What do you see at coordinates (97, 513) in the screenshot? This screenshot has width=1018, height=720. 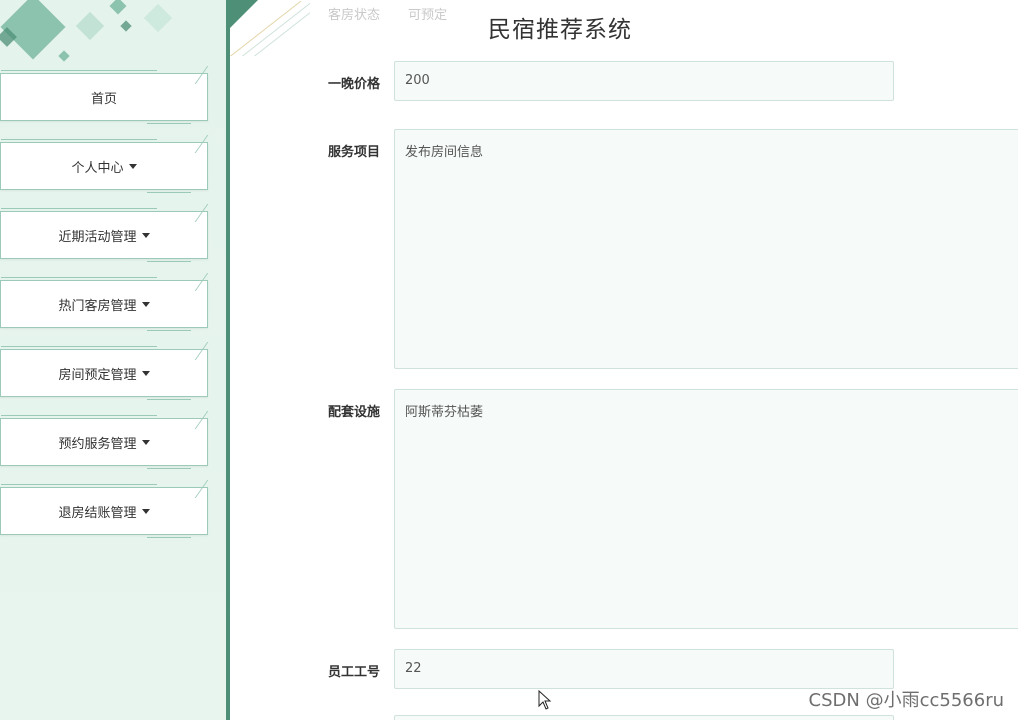 I see `sidebar-item-label: 退房结账管理` at bounding box center [97, 513].